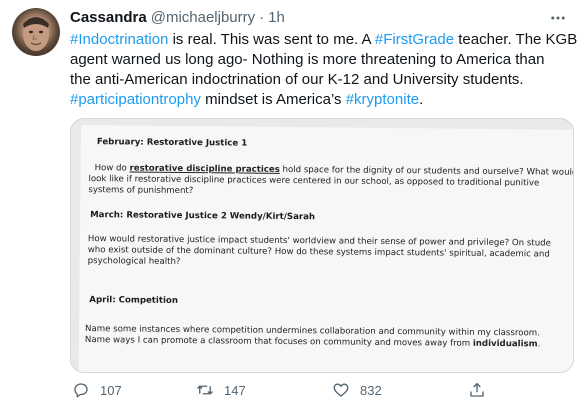 Image resolution: width=585 pixels, height=414 pixels. What do you see at coordinates (134, 300) in the screenshot?
I see `apr-heading: April: Competition` at bounding box center [134, 300].